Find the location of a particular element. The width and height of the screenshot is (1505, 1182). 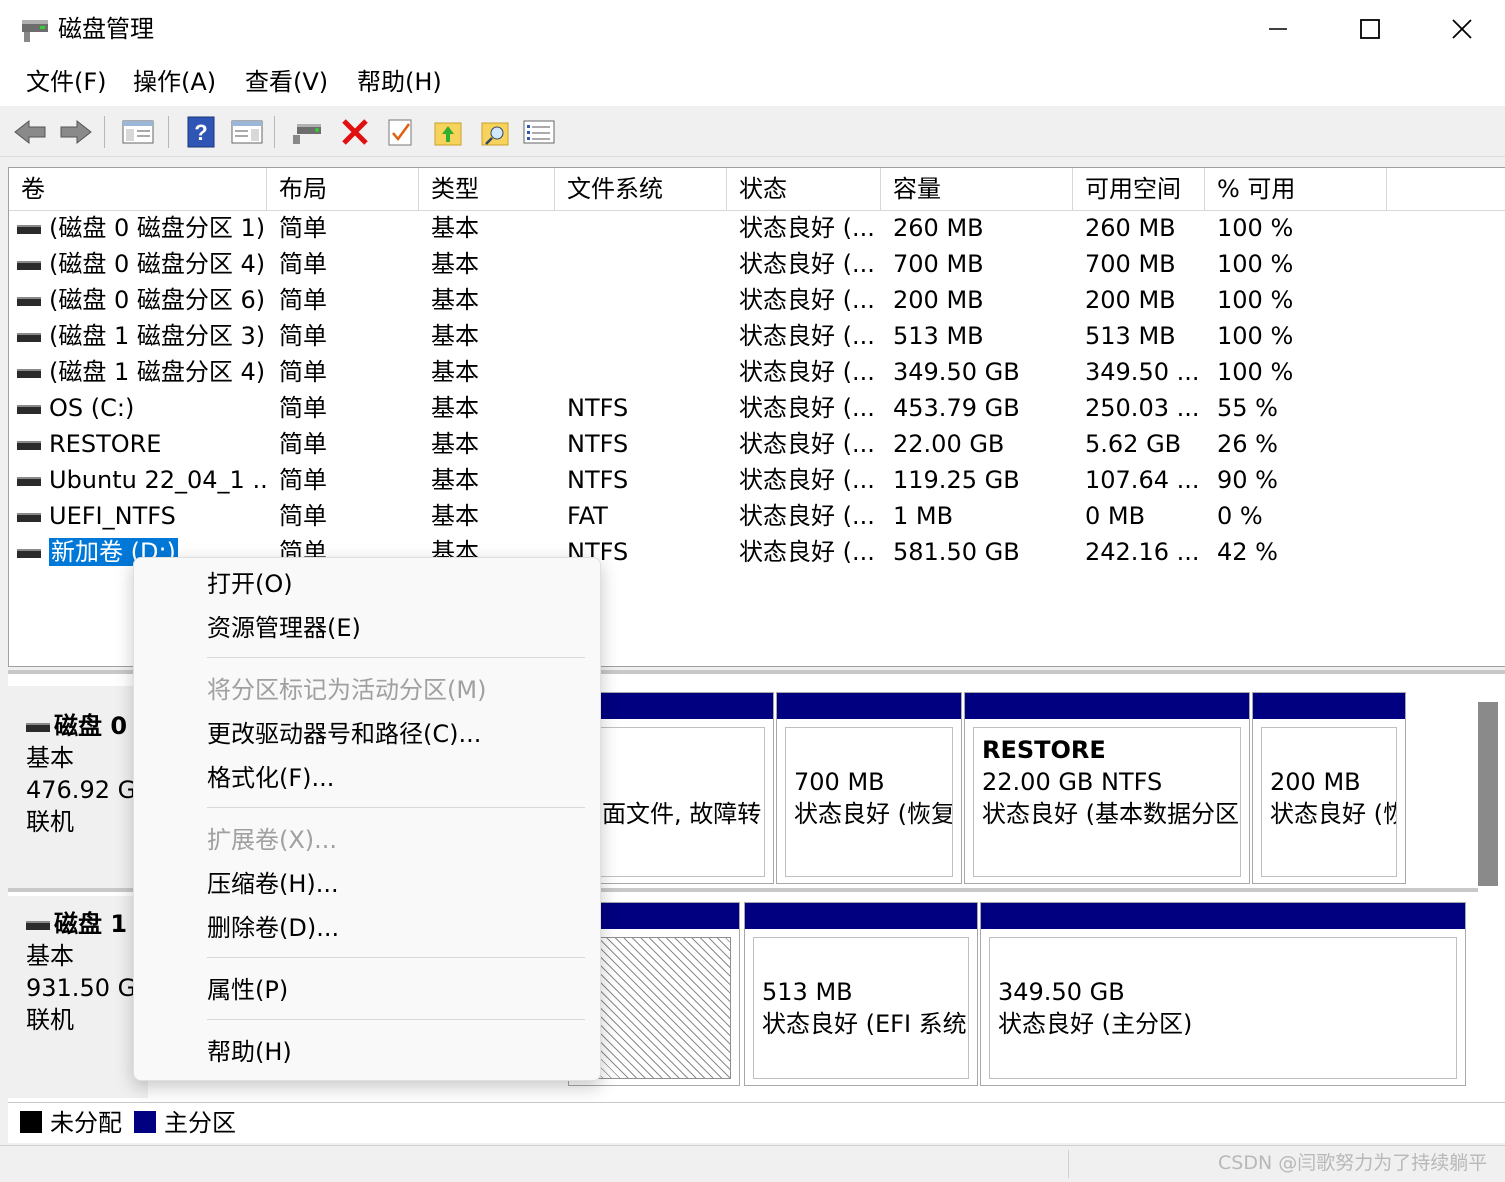

check-button is located at coordinates (401, 132).